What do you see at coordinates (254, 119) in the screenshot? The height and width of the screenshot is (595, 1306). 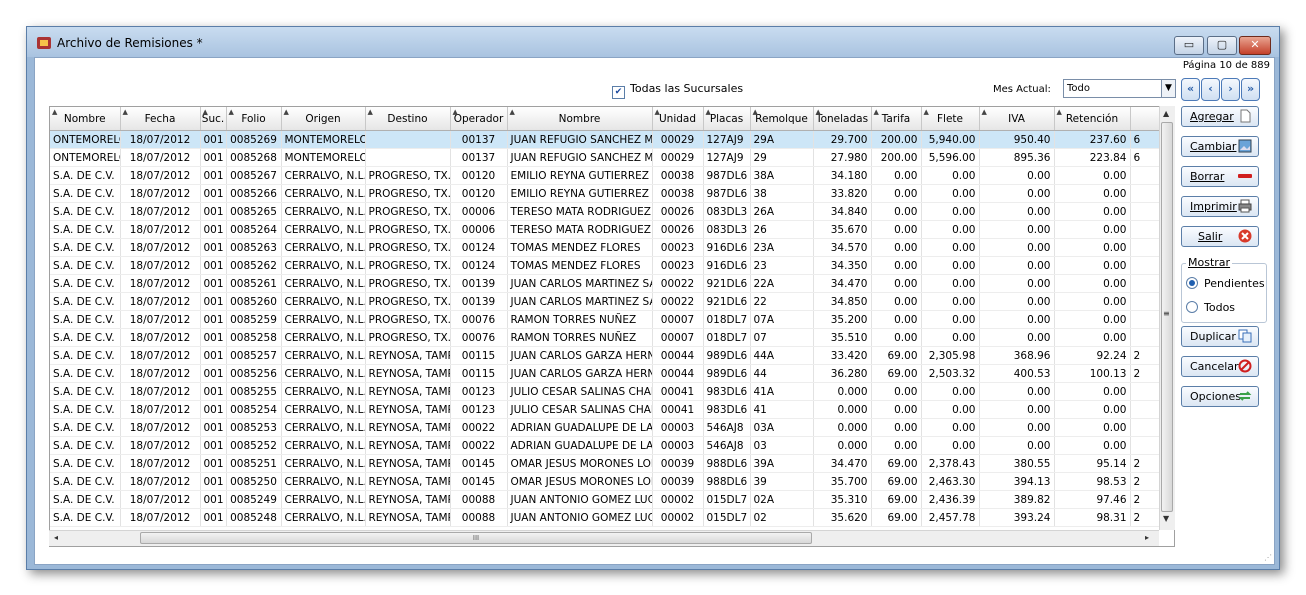 I see `column-header-folio: ▲ Folio` at bounding box center [254, 119].